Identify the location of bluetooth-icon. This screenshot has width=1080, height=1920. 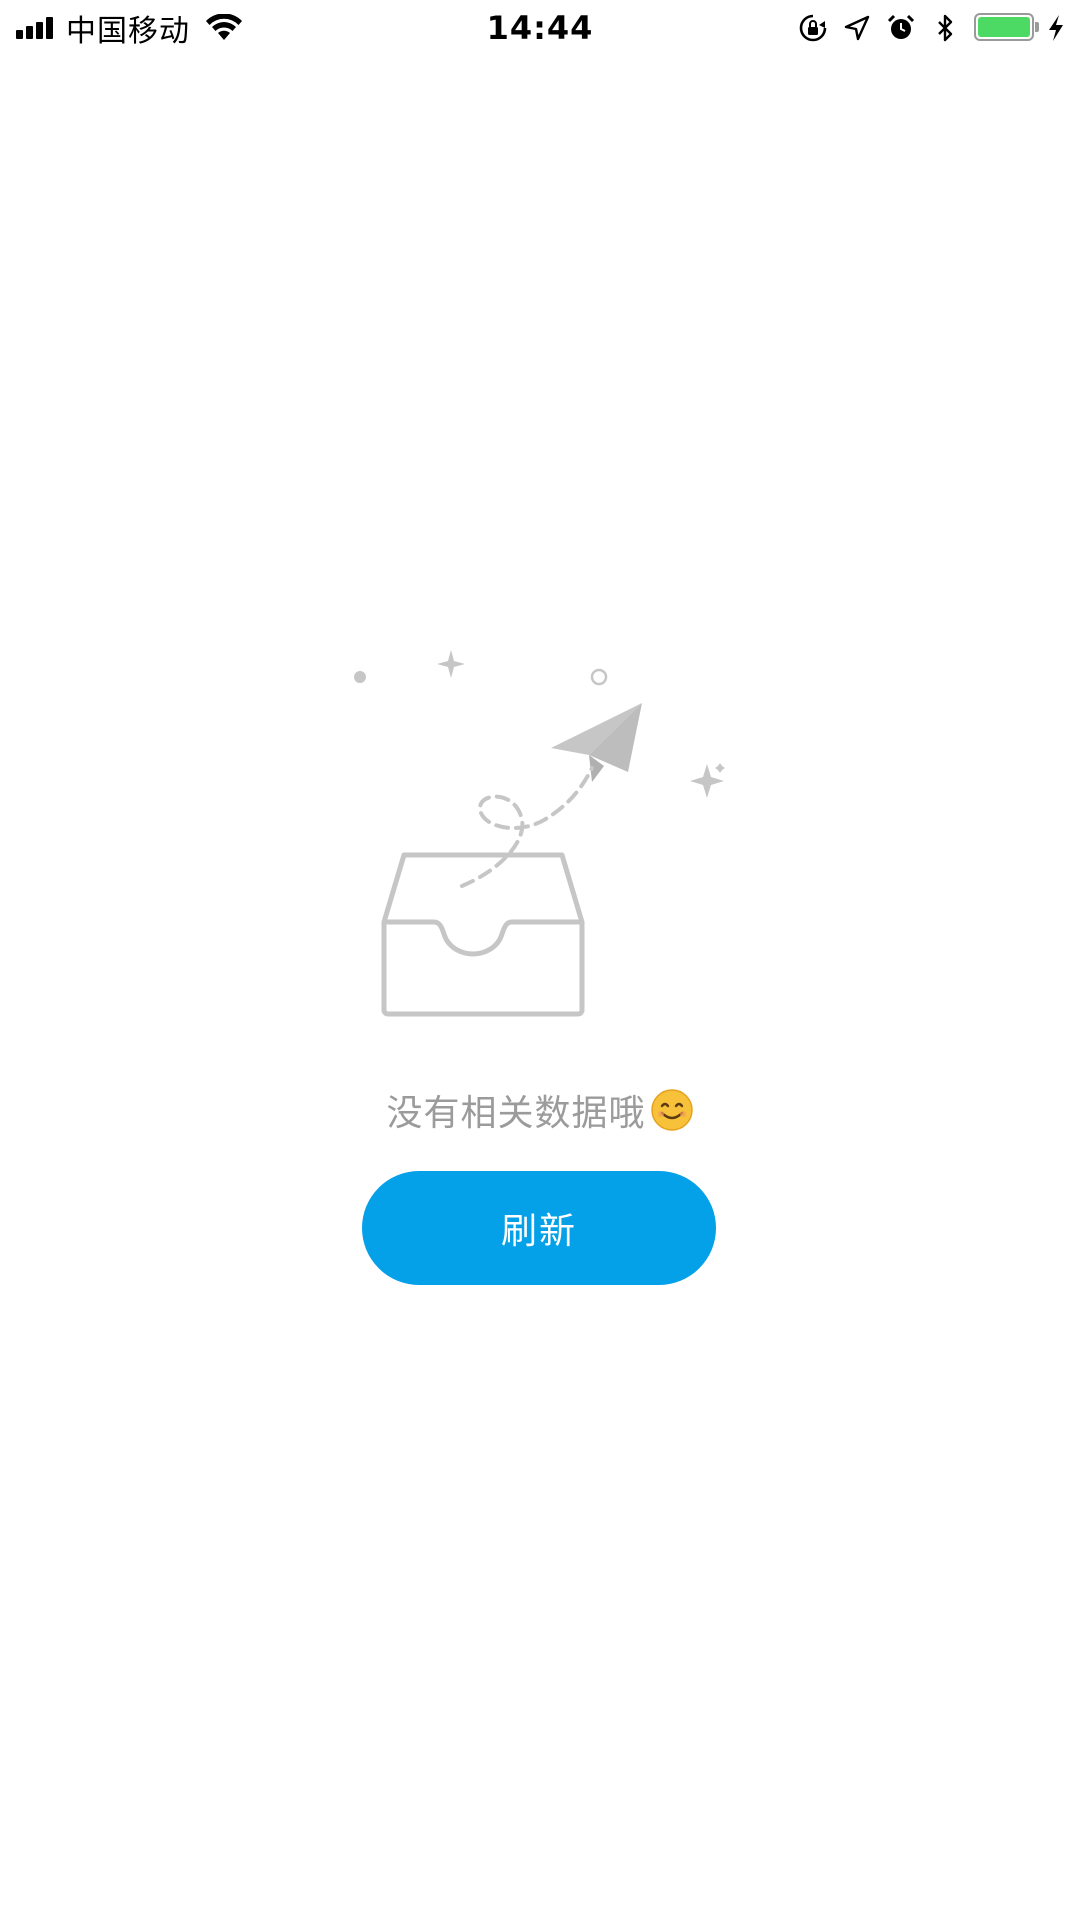
(945, 28).